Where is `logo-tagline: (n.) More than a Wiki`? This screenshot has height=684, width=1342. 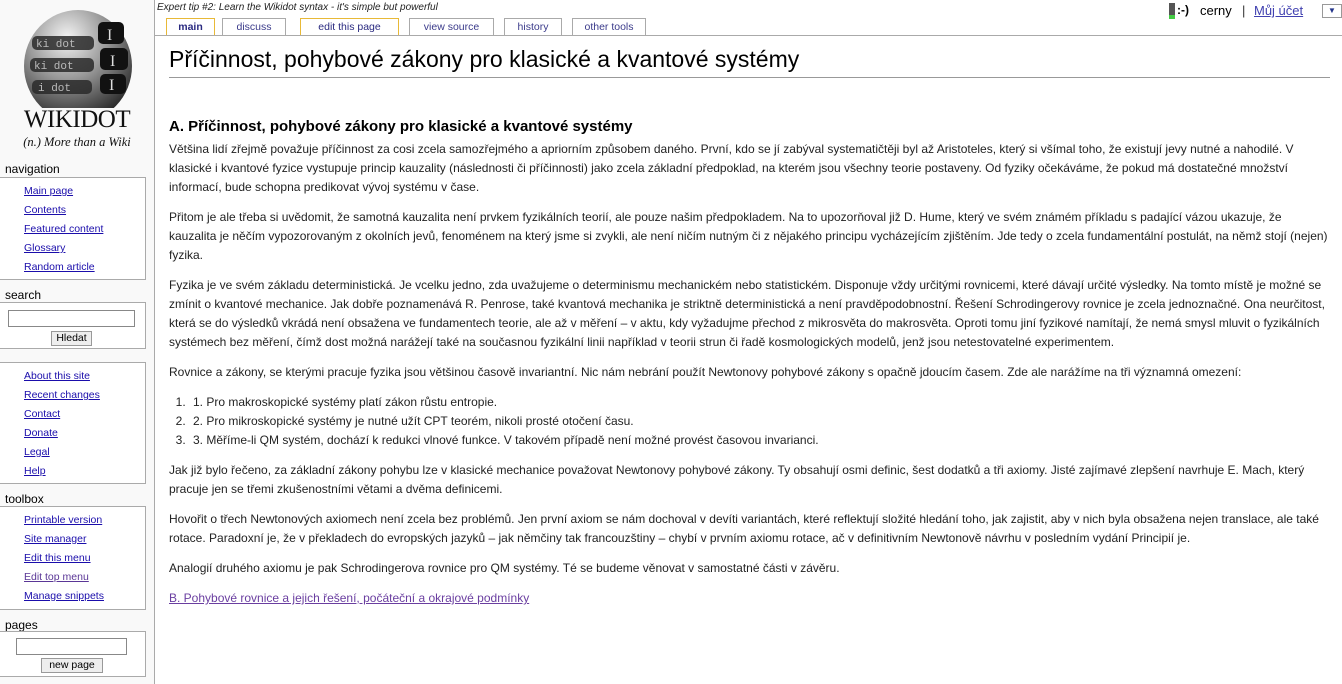 logo-tagline: (n.) More than a Wiki is located at coordinates (77, 142).